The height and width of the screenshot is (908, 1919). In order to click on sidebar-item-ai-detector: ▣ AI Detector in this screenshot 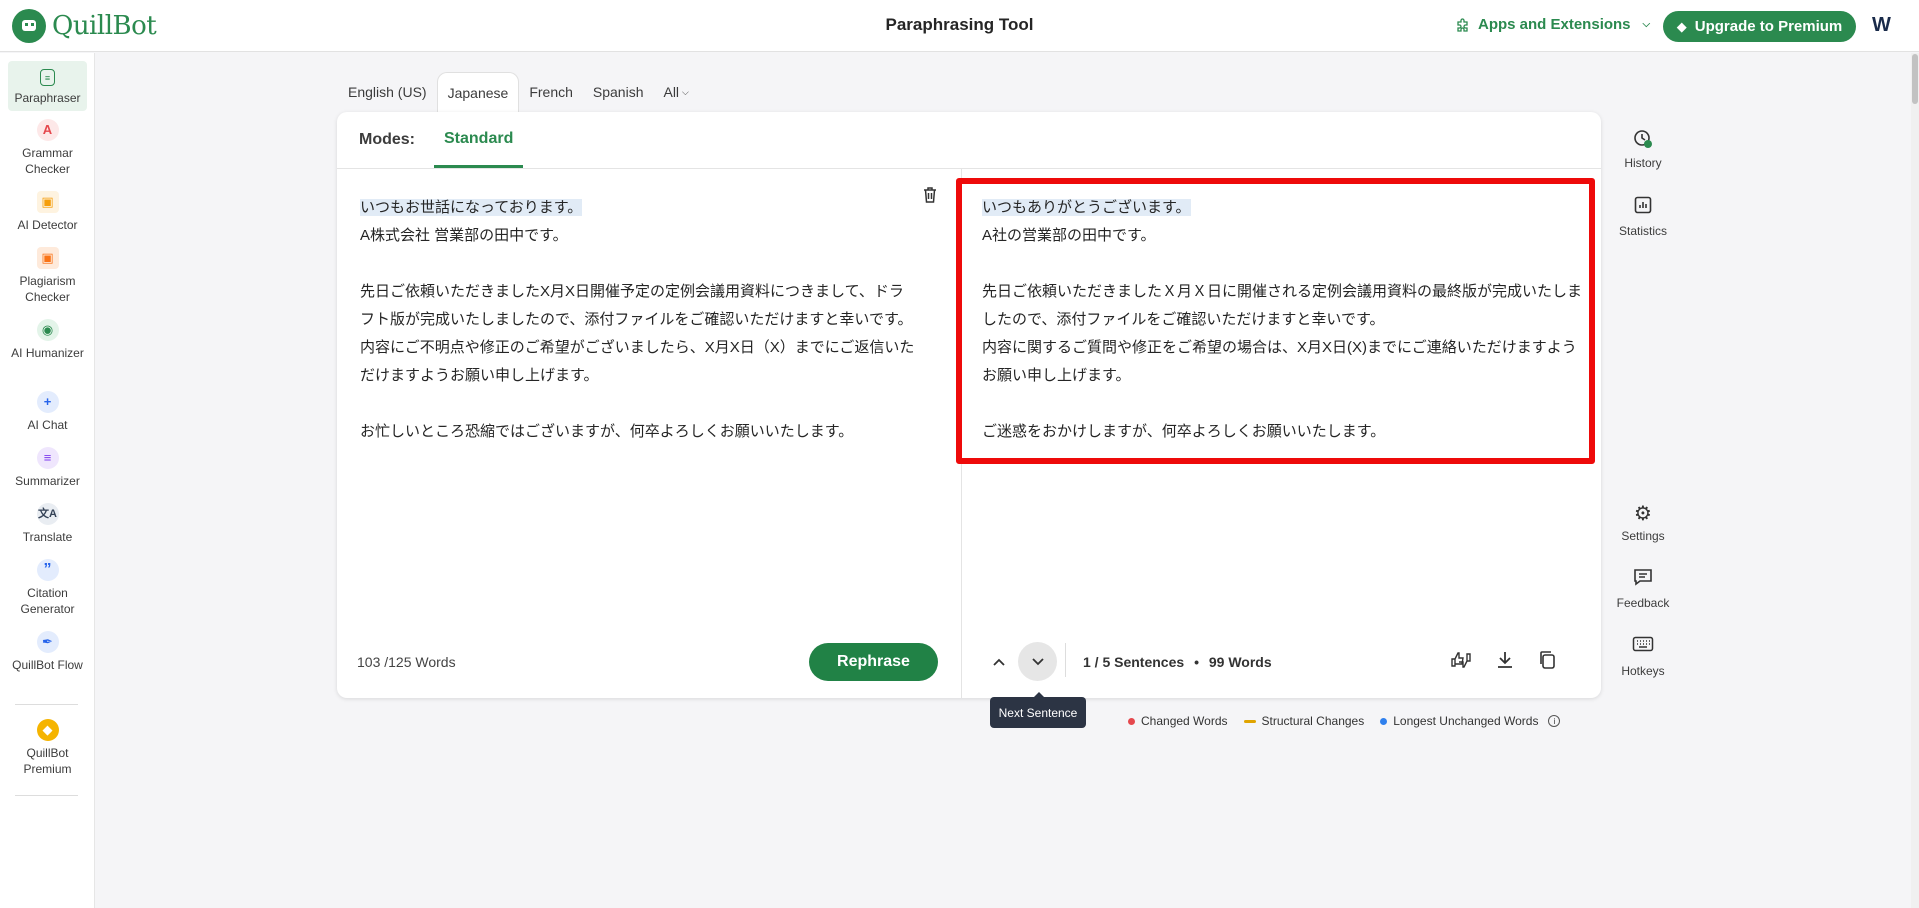, I will do `click(47, 212)`.